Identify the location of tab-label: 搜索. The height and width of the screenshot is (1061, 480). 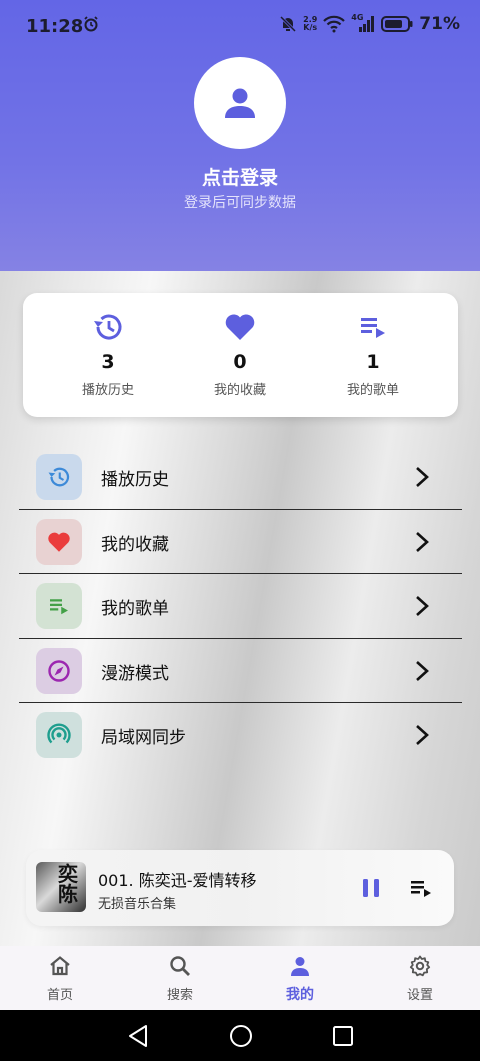
(179, 995).